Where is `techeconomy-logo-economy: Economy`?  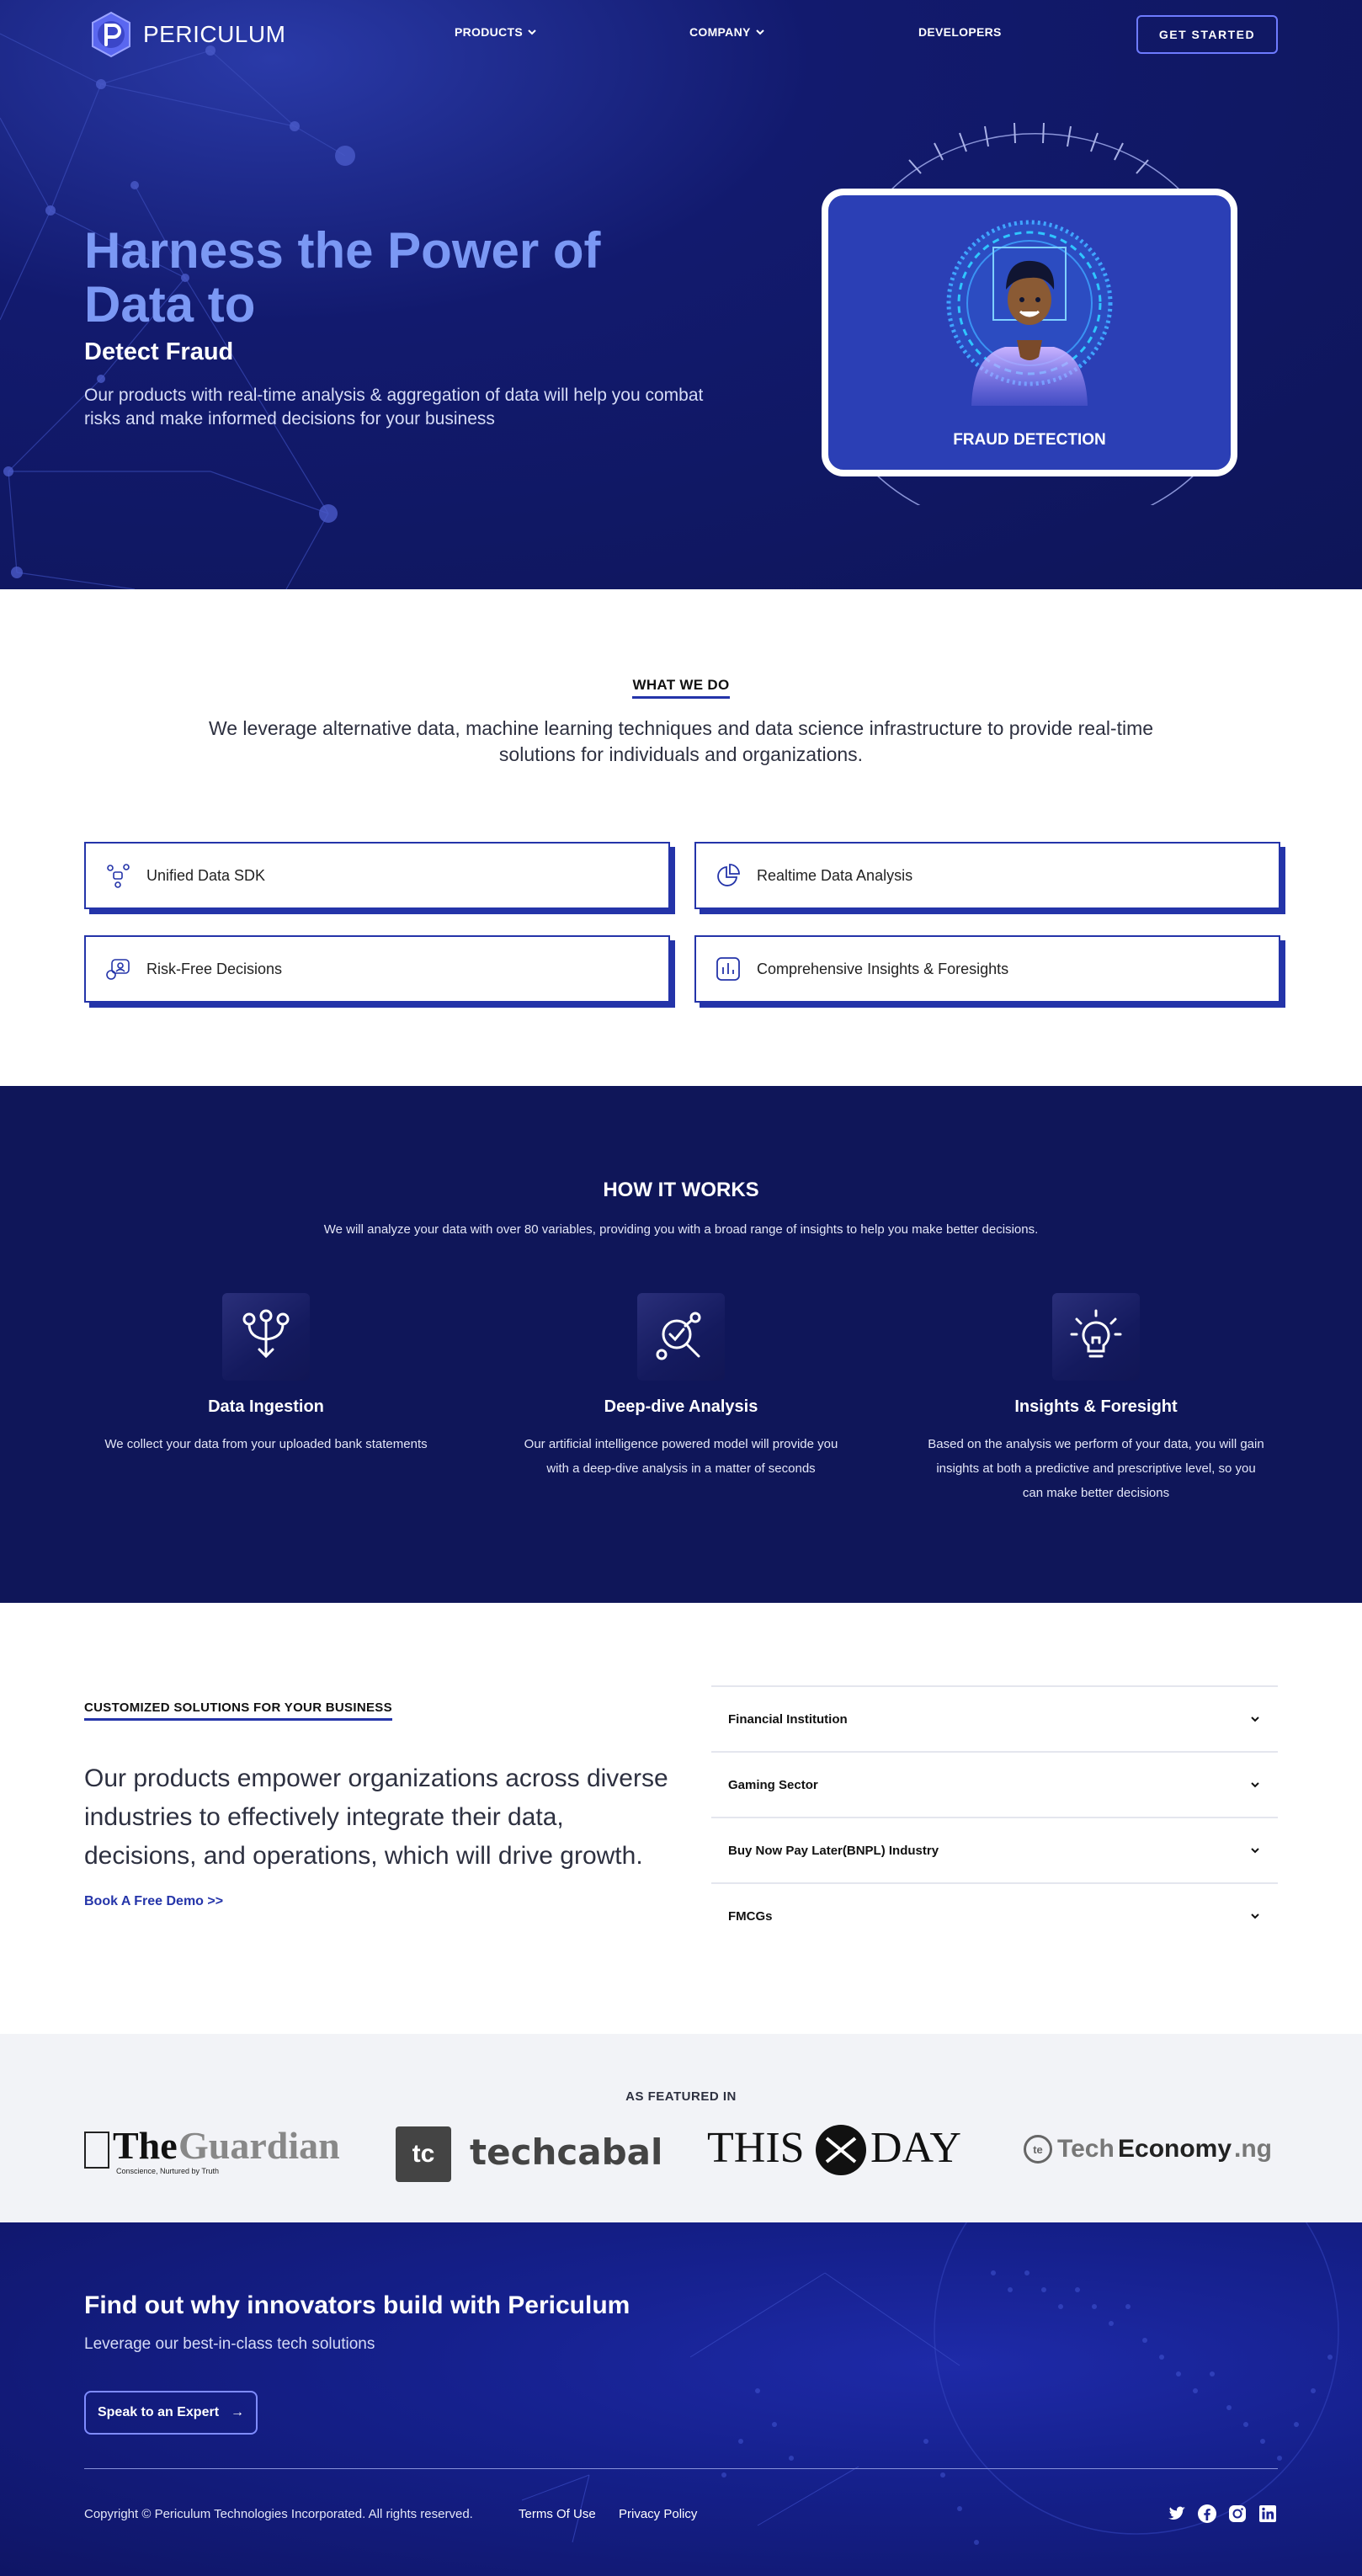 techeconomy-logo-economy: Economy is located at coordinates (1175, 2149).